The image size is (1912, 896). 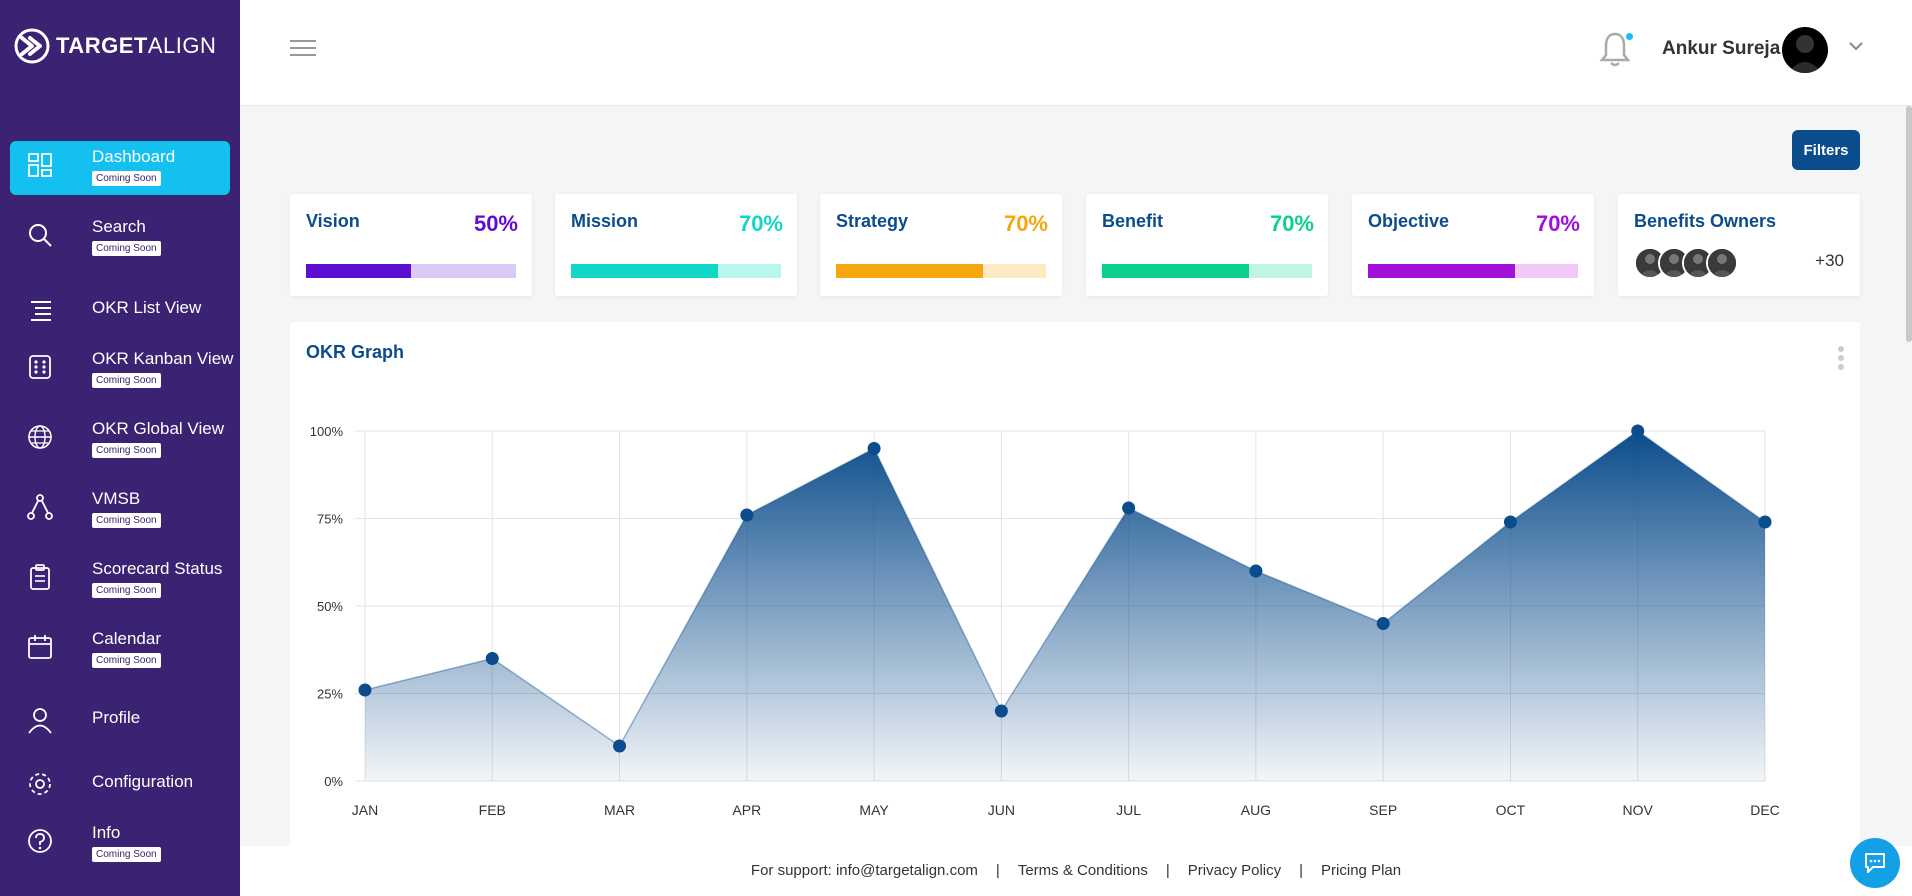 What do you see at coordinates (120, 784) in the screenshot?
I see `sidebar-item-configuration: Configuration` at bounding box center [120, 784].